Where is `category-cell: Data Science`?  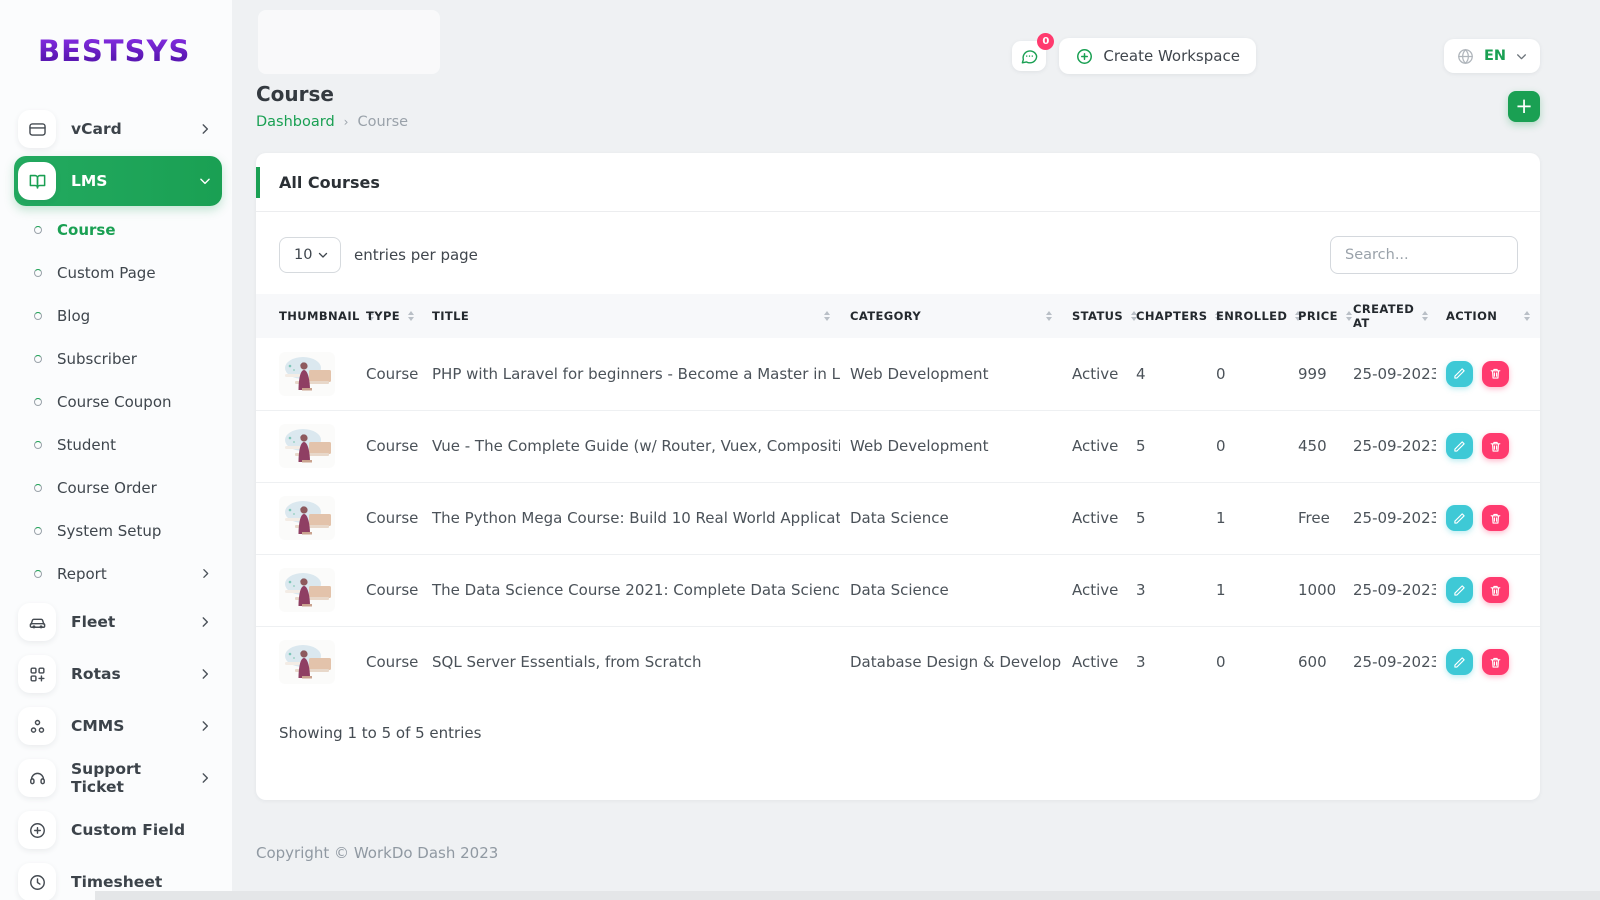 category-cell: Data Science is located at coordinates (951, 589).